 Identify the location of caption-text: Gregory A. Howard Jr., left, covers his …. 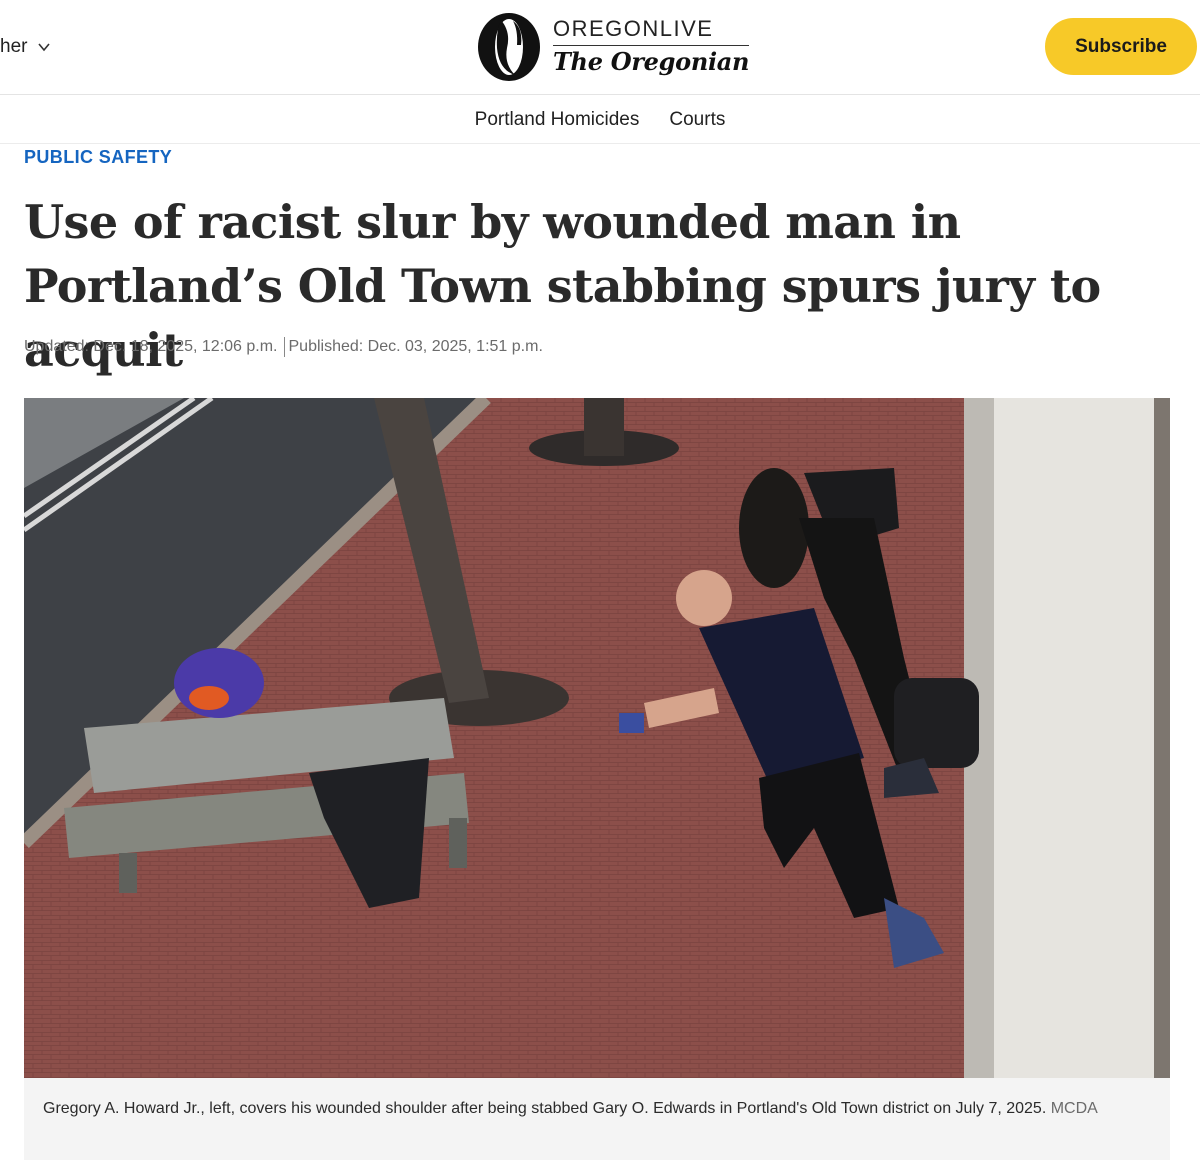
(545, 1108).